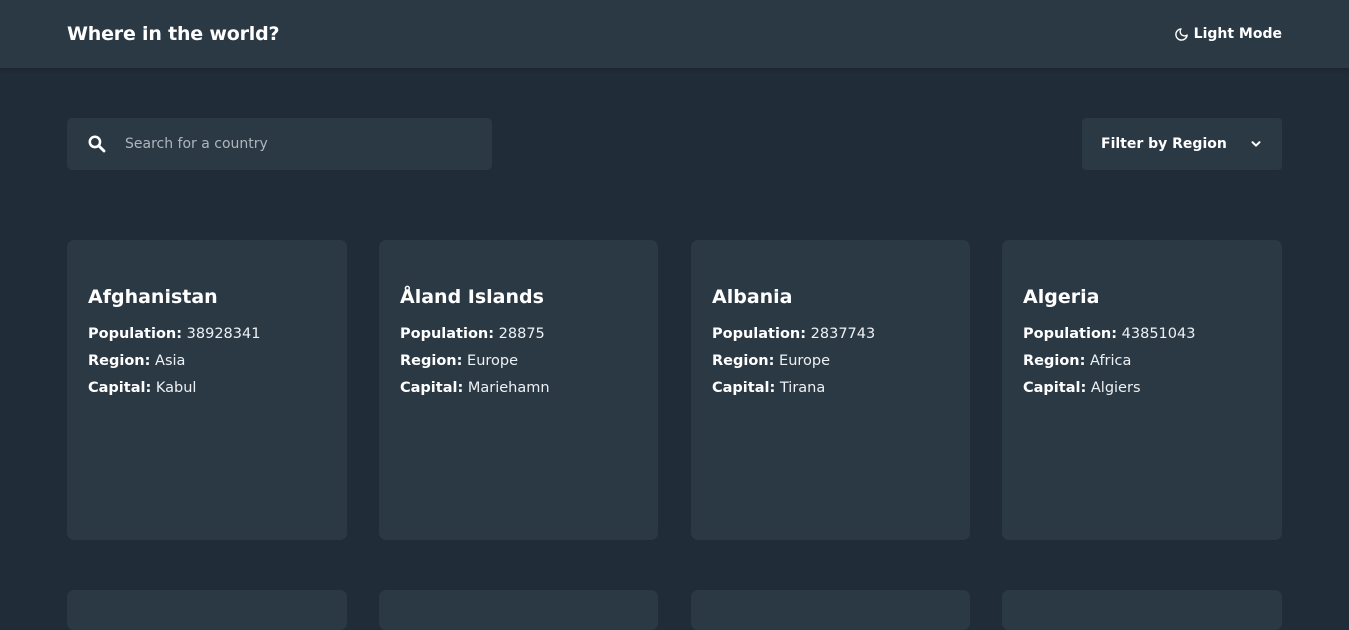 The width and height of the screenshot is (1349, 630). I want to click on population-value: 43851043, so click(1158, 334).